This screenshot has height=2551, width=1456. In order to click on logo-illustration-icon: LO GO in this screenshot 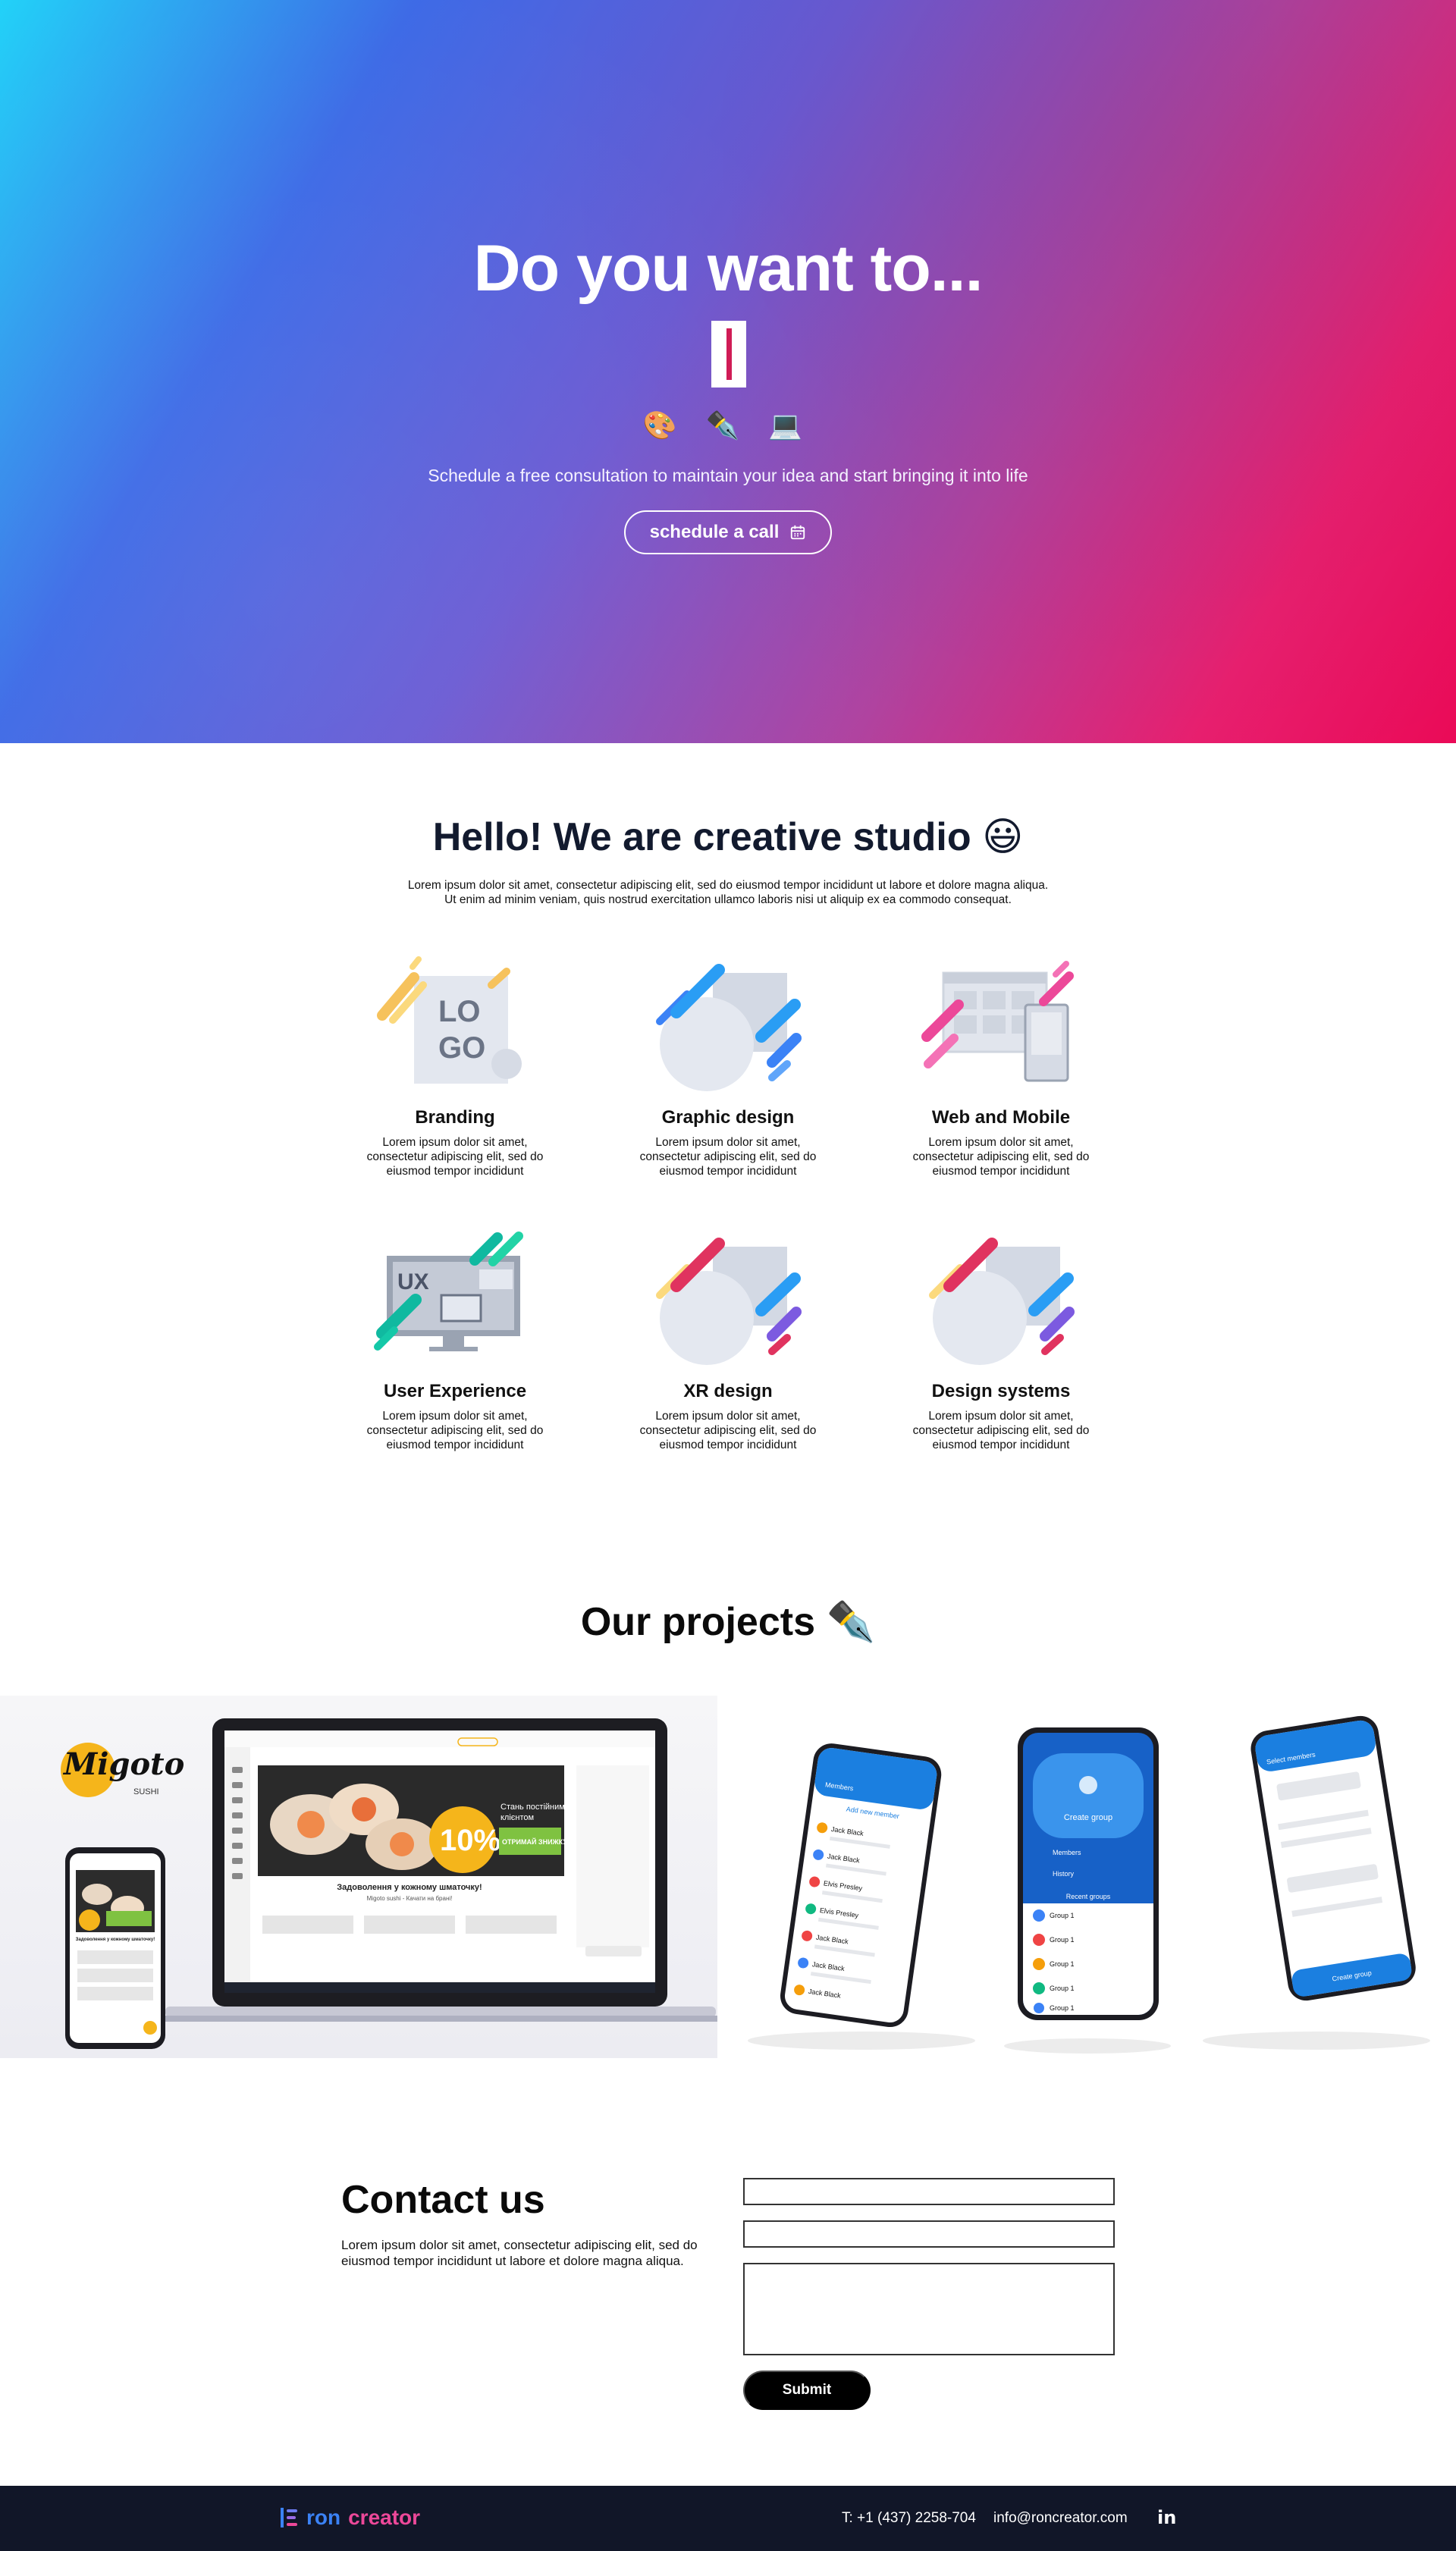, I will do `click(449, 1020)`.